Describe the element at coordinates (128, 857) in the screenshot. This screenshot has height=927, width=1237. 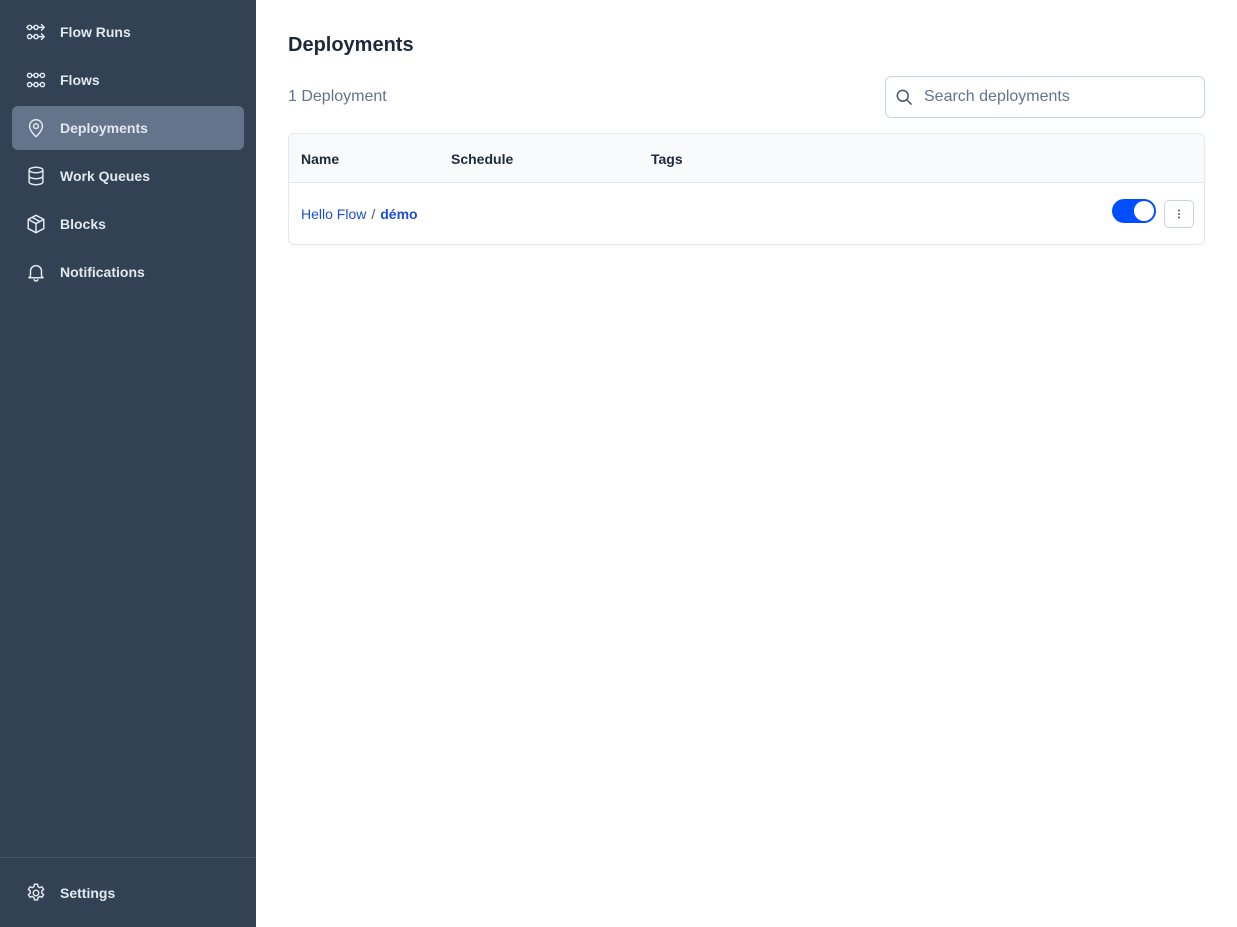
I see `sidebar-divider` at that location.